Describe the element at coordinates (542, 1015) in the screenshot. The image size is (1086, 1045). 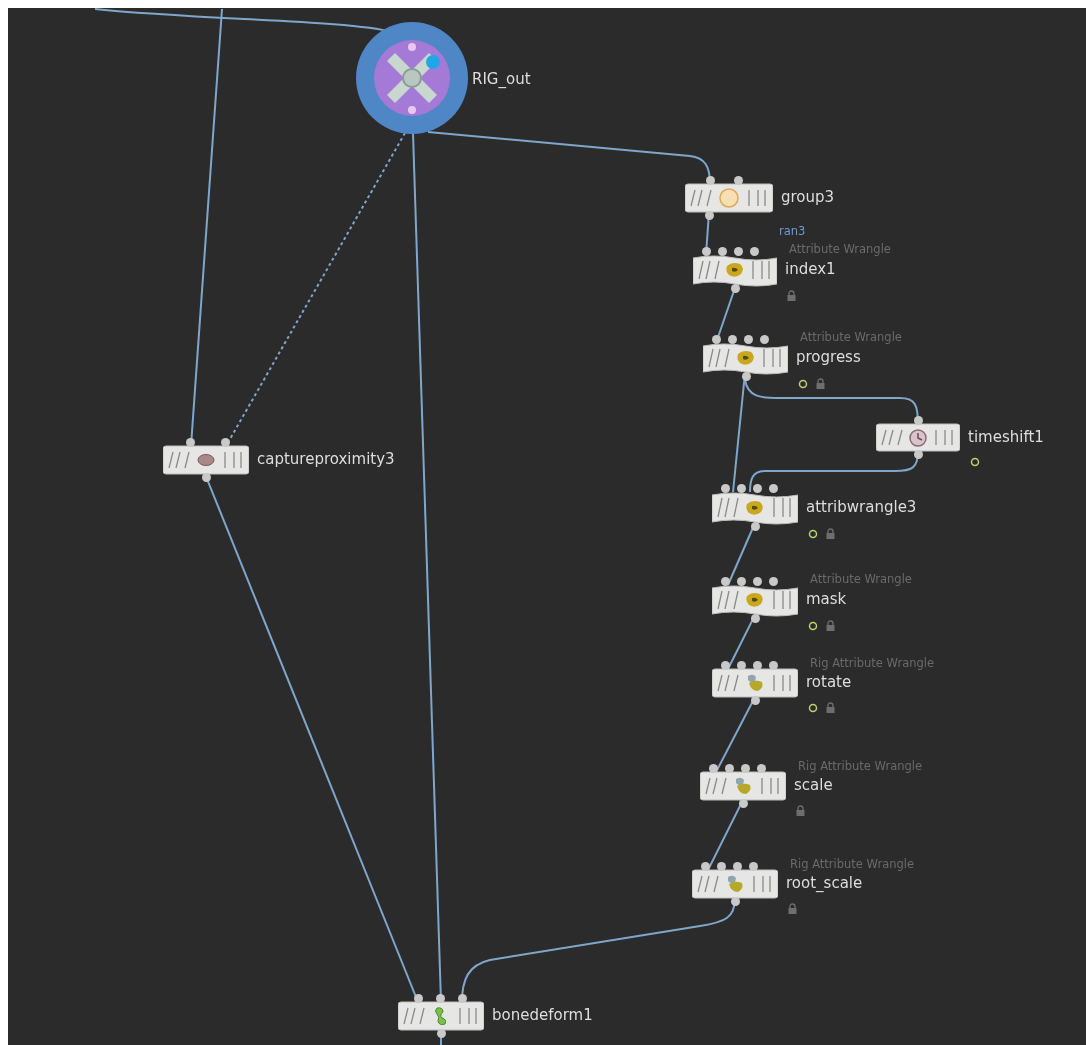
I see `node-name: bonedeform1` at that location.